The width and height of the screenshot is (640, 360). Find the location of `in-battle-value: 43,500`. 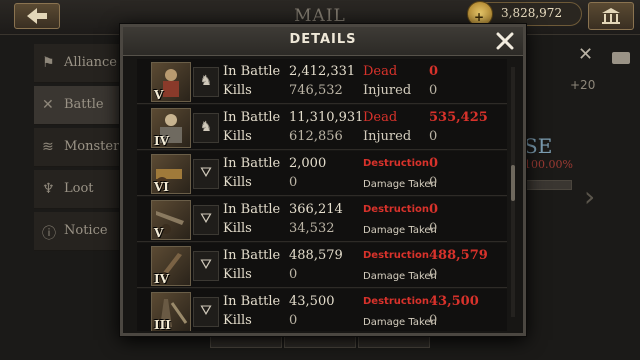

in-battle-value: 43,500 is located at coordinates (312, 301).